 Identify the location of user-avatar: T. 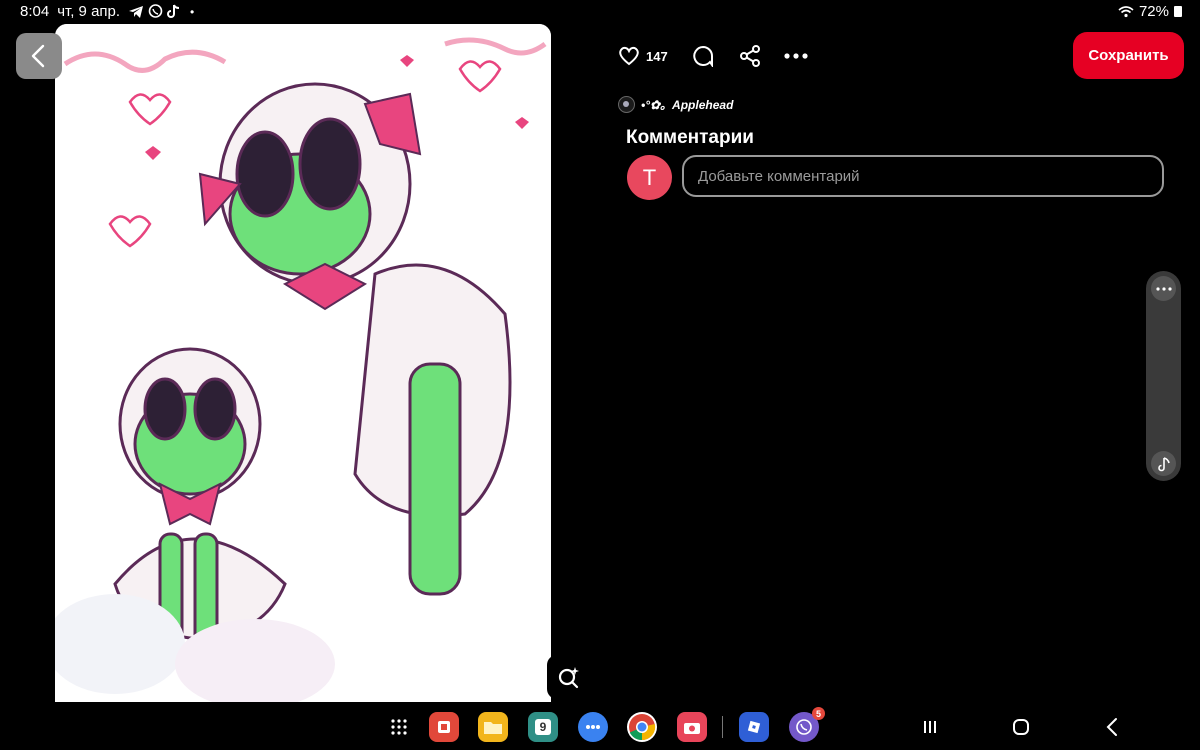
(649, 177).